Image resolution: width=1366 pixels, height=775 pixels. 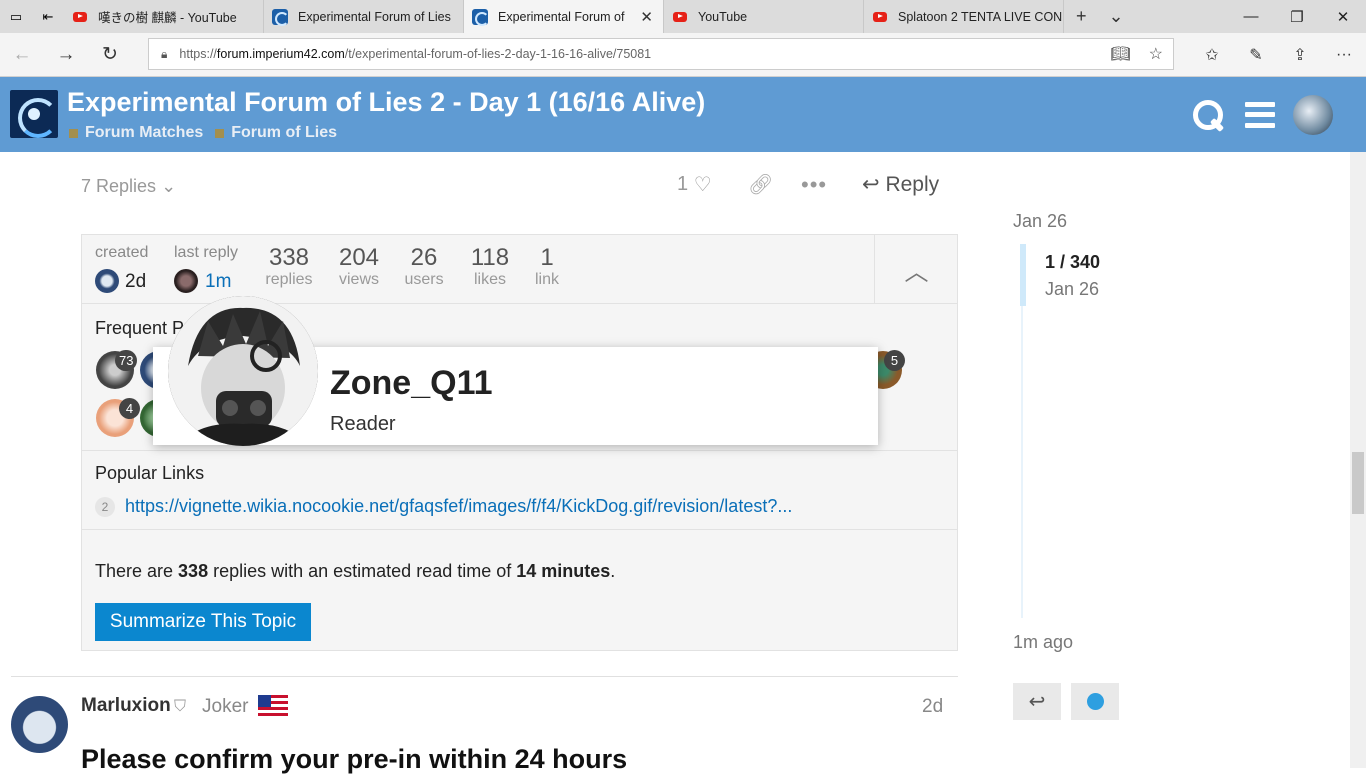 What do you see at coordinates (136, 281) in the screenshot?
I see `created-value: 2d` at bounding box center [136, 281].